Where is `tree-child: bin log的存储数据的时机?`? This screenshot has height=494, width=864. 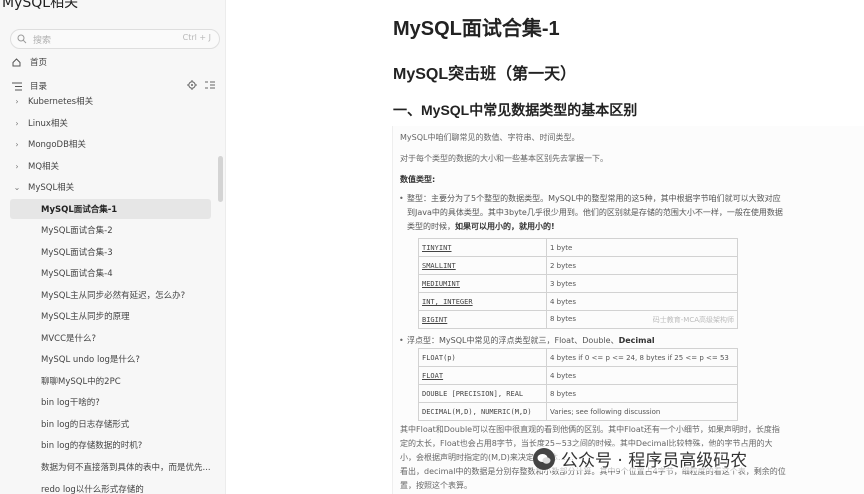 tree-child: bin log的存储数据的时机? is located at coordinates (112, 445).